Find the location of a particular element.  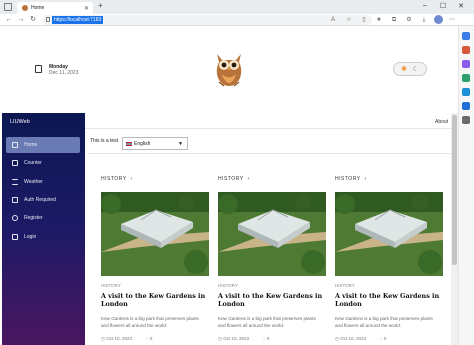

forward-icon: → is located at coordinates (21, 20).